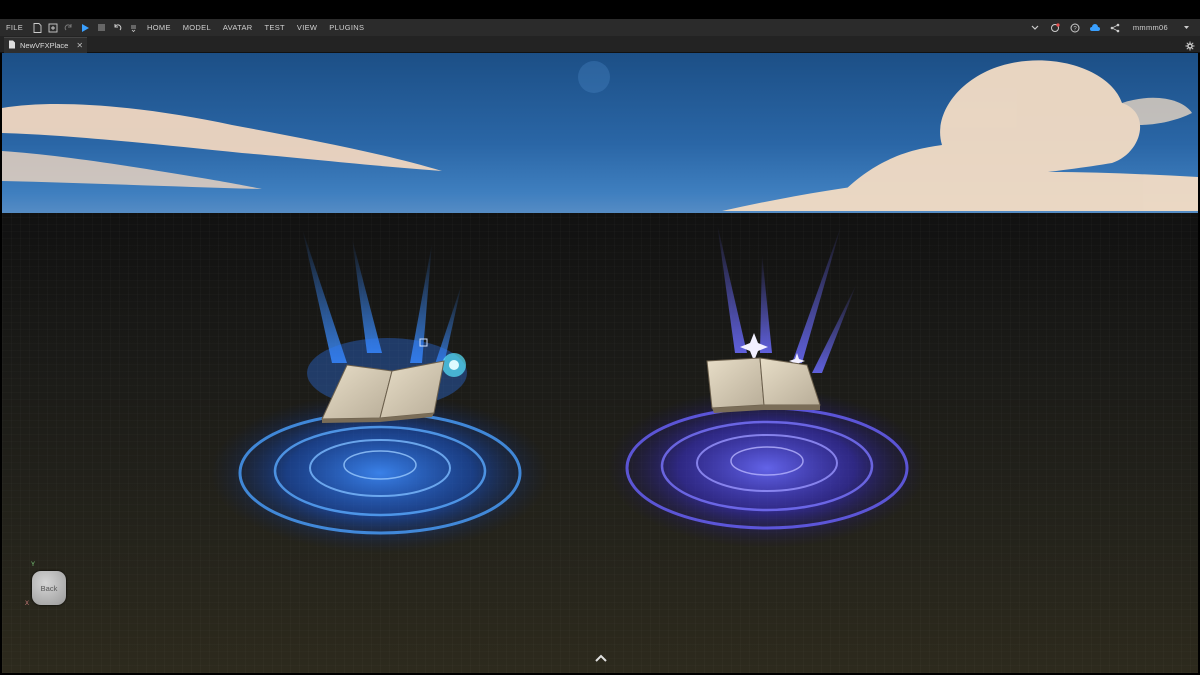  I want to click on tab-newvfxplace: NewVFXPlace ✕, so click(46, 45).